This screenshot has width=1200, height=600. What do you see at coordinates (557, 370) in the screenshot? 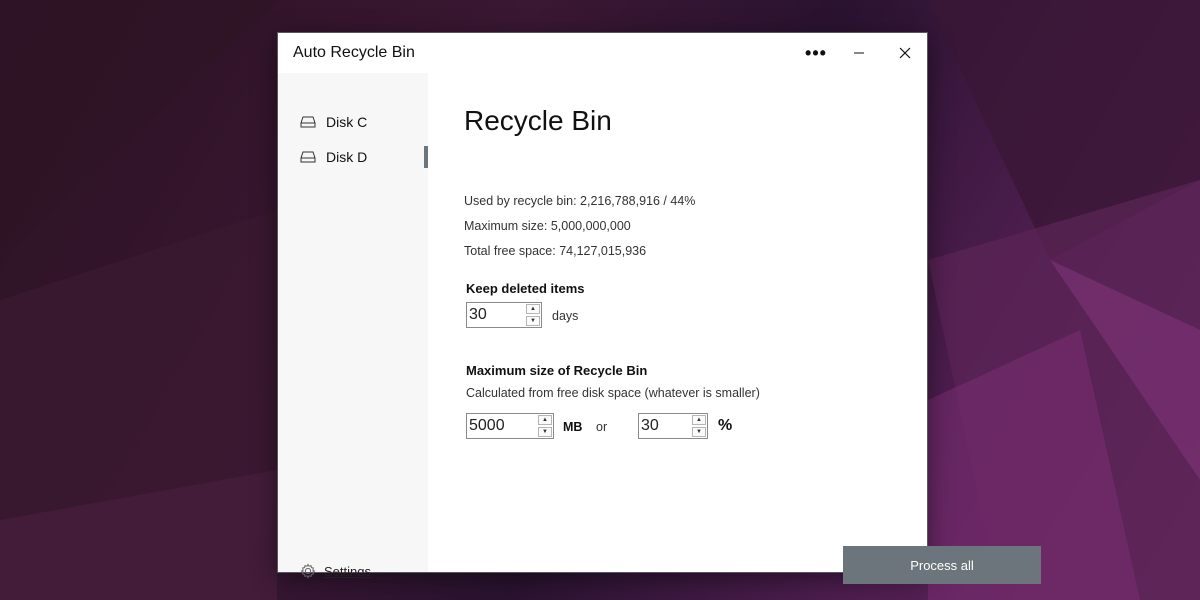
I see `max-size-title: Maximum size of Recycle Bin` at bounding box center [557, 370].